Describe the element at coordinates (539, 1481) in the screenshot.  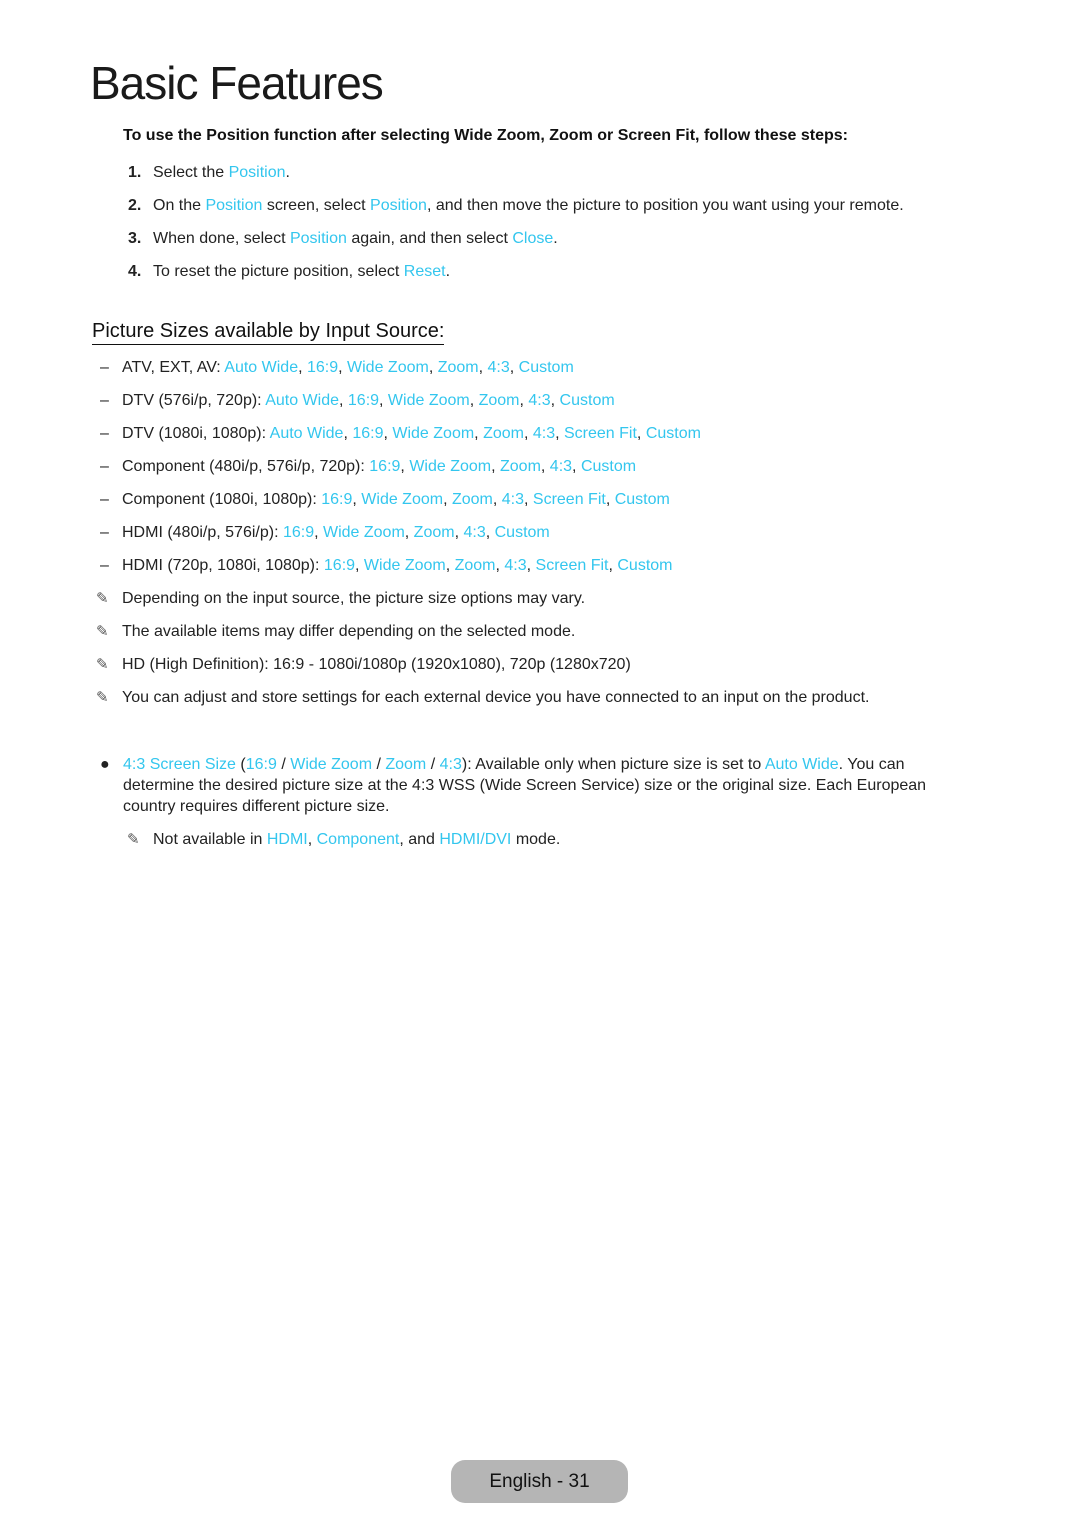
I see `page-number-badge: English - 31` at that location.